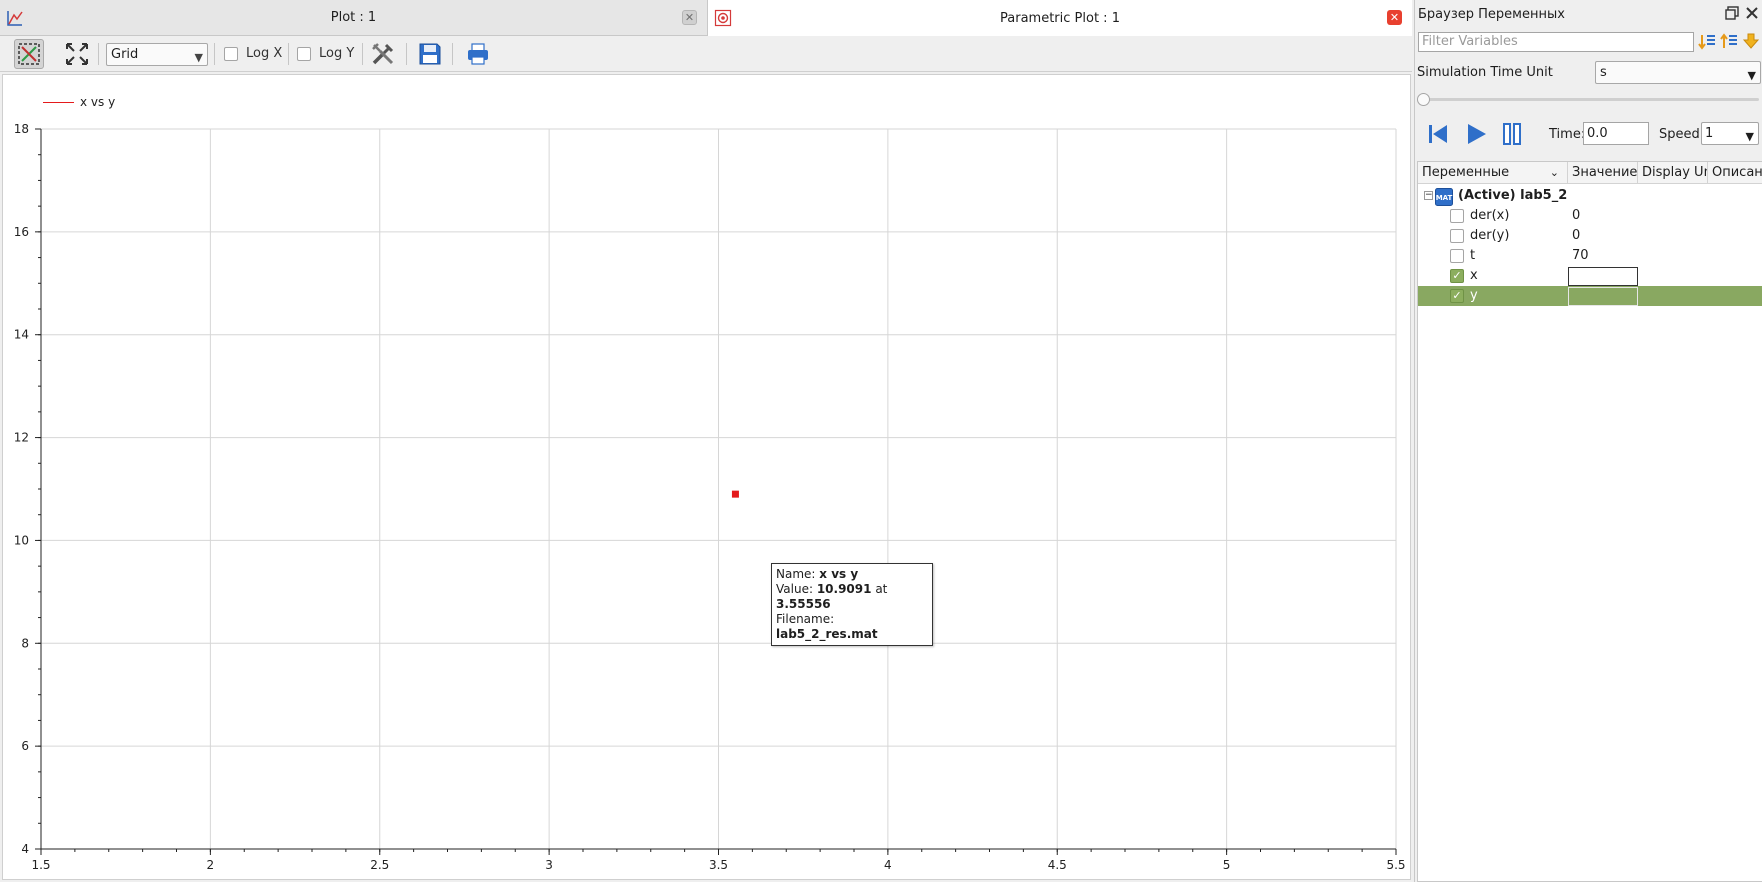  I want to click on fit-in-view-icon, so click(77, 54).